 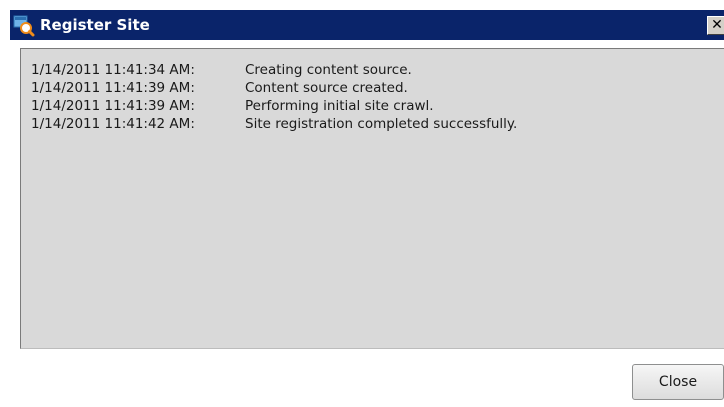 I want to click on log-timestamp: 1/14/2011 11:41:34 AM:, so click(x=113, y=70).